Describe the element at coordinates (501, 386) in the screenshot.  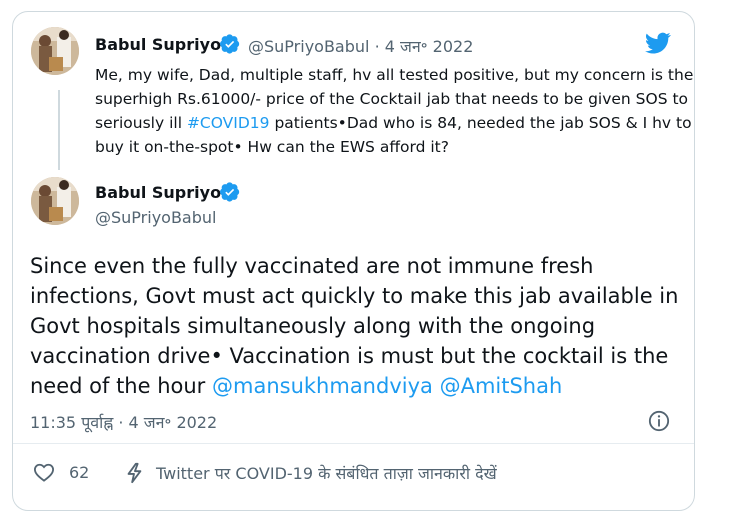
I see `mention-link: @AmitShah` at that location.